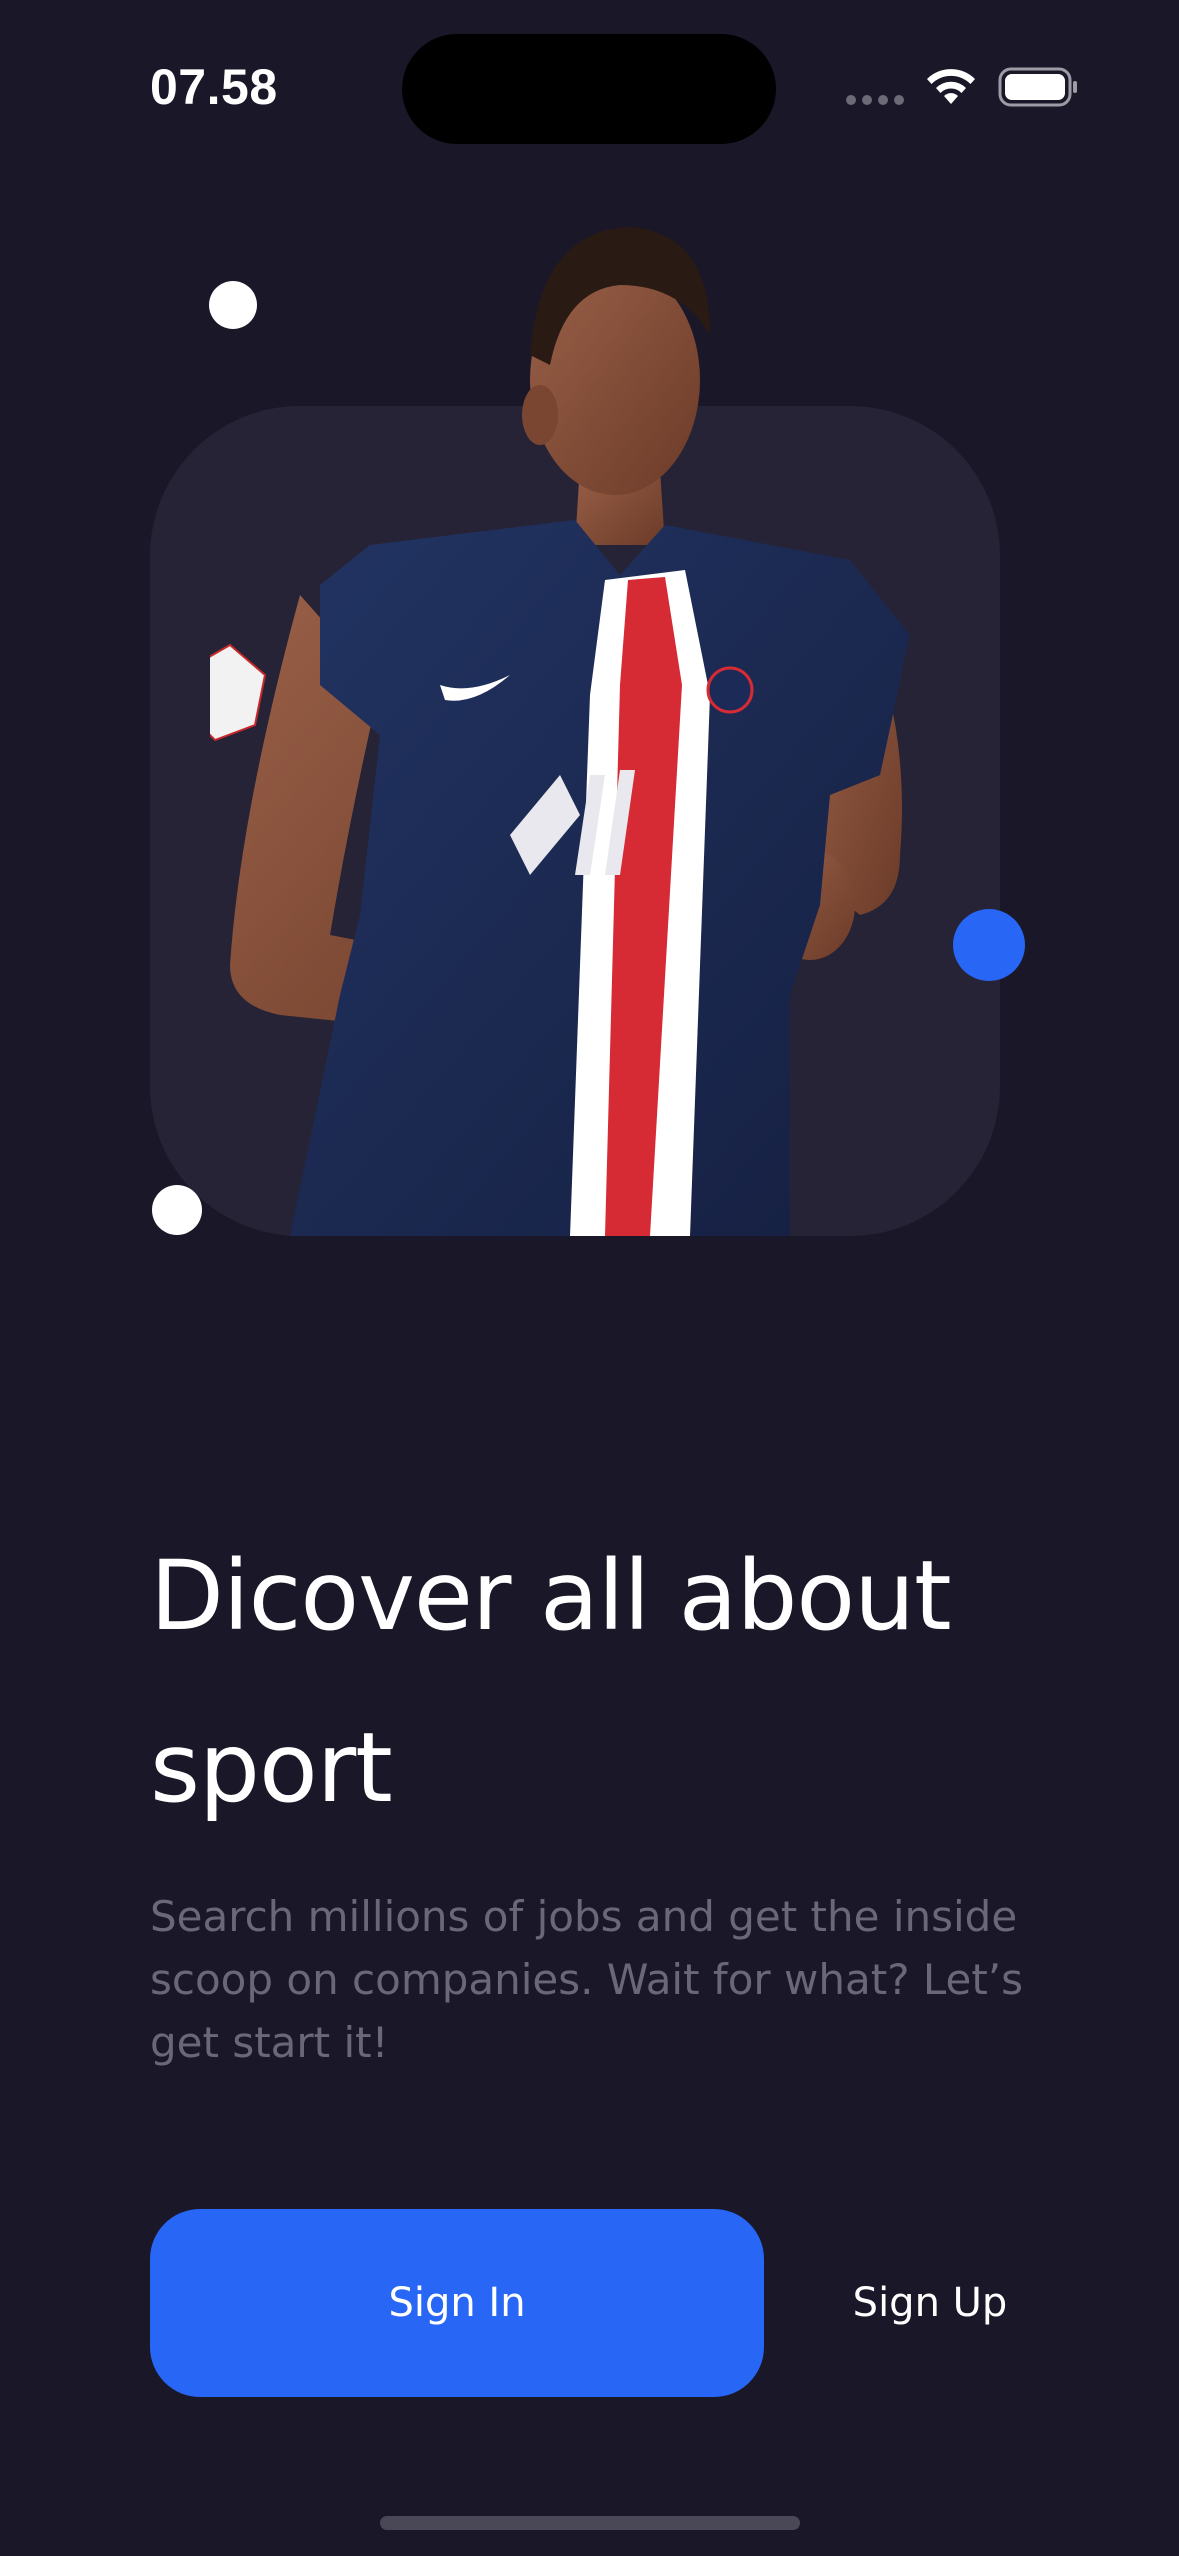  What do you see at coordinates (989, 945) in the screenshot?
I see `decorative-dot-blue` at bounding box center [989, 945].